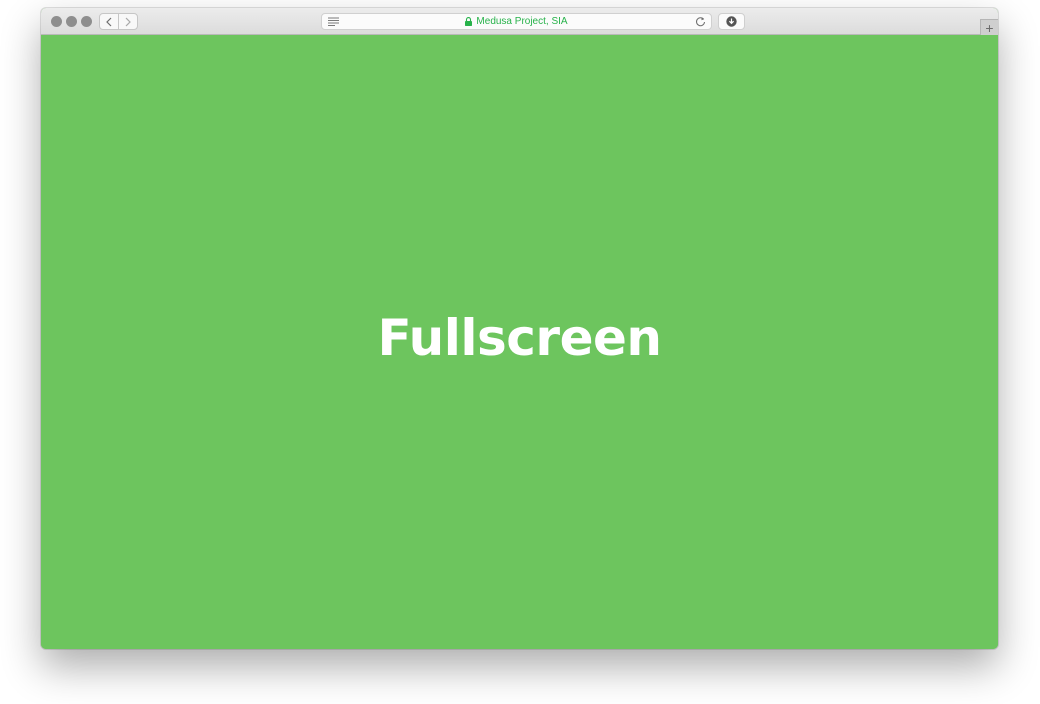 The height and width of the screenshot is (704, 1040). I want to click on close-window-button, so click(56, 21).